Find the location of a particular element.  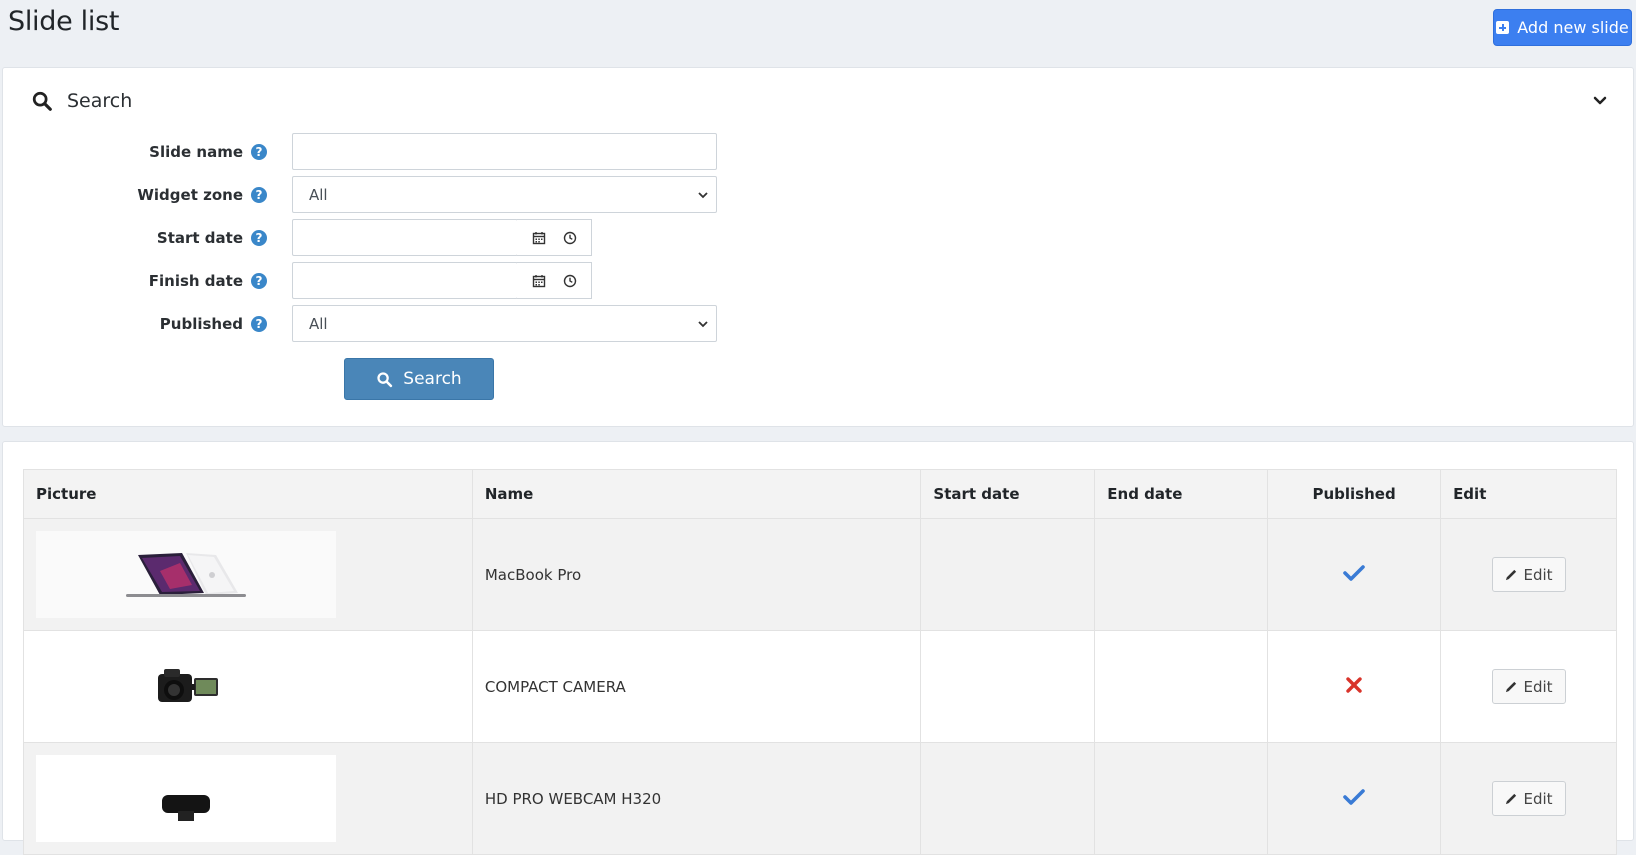

finish-date-picker-addon is located at coordinates (554, 280).